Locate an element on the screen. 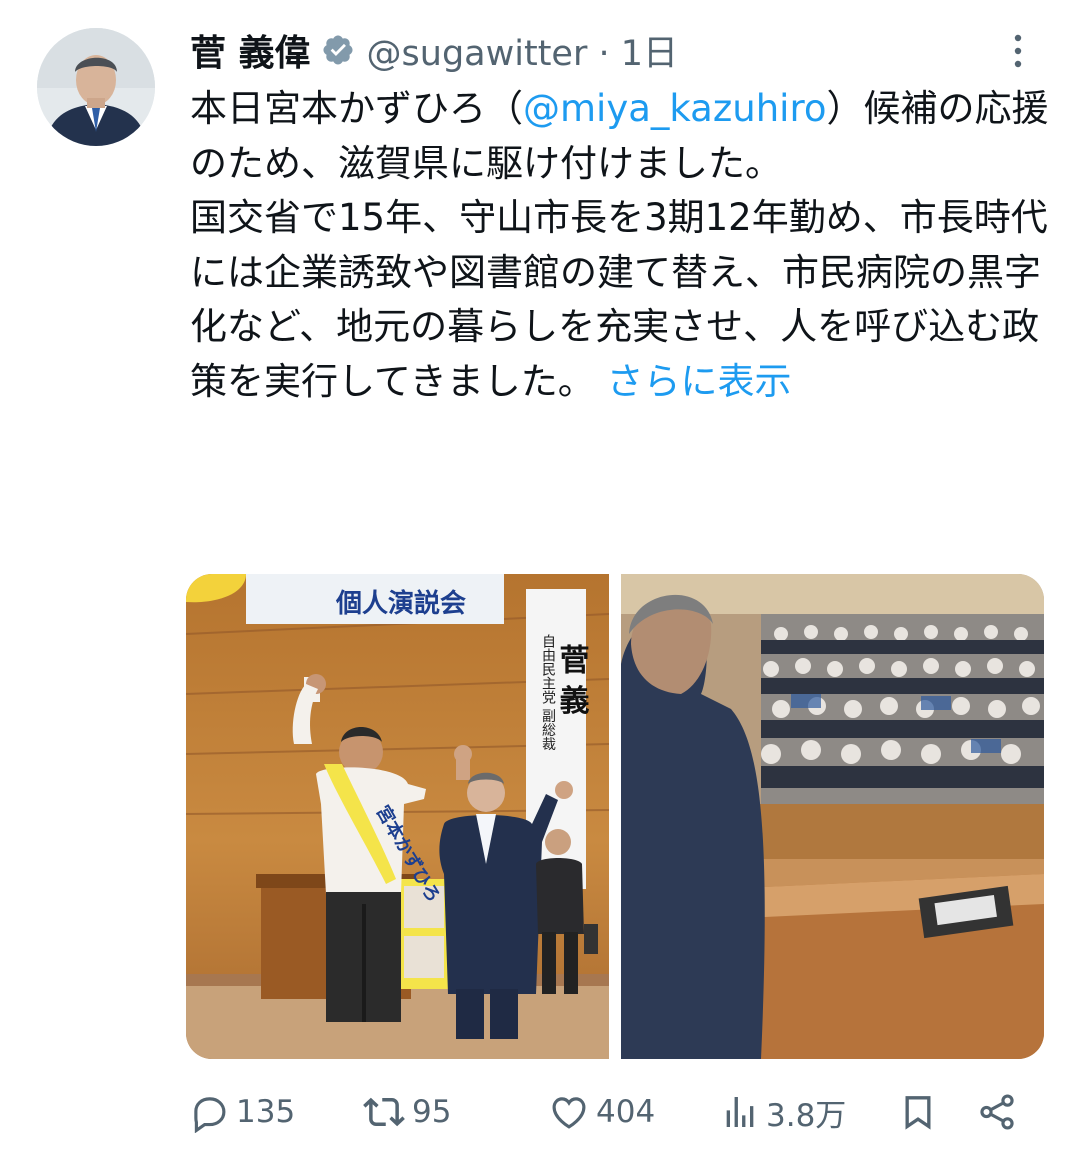  avatar is located at coordinates (96, 87).